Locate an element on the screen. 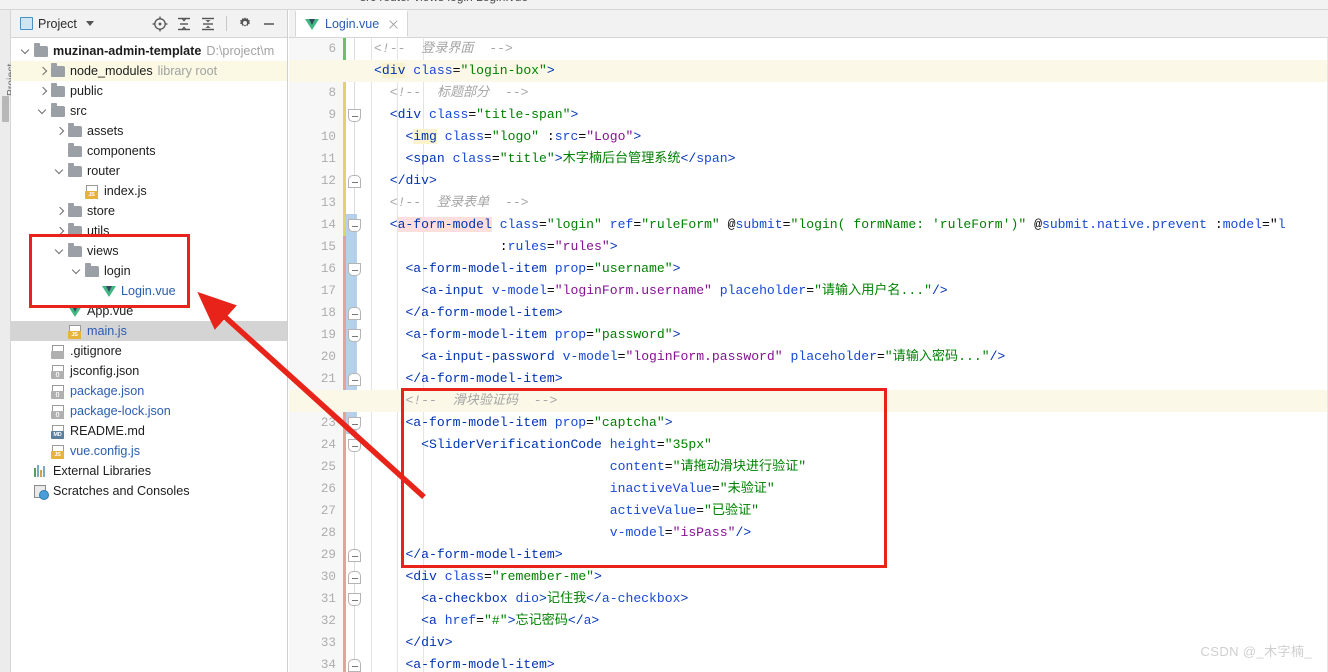 This screenshot has height=672, width=1328. tree-item--gitignore: .gitignore is located at coordinates (149, 351).